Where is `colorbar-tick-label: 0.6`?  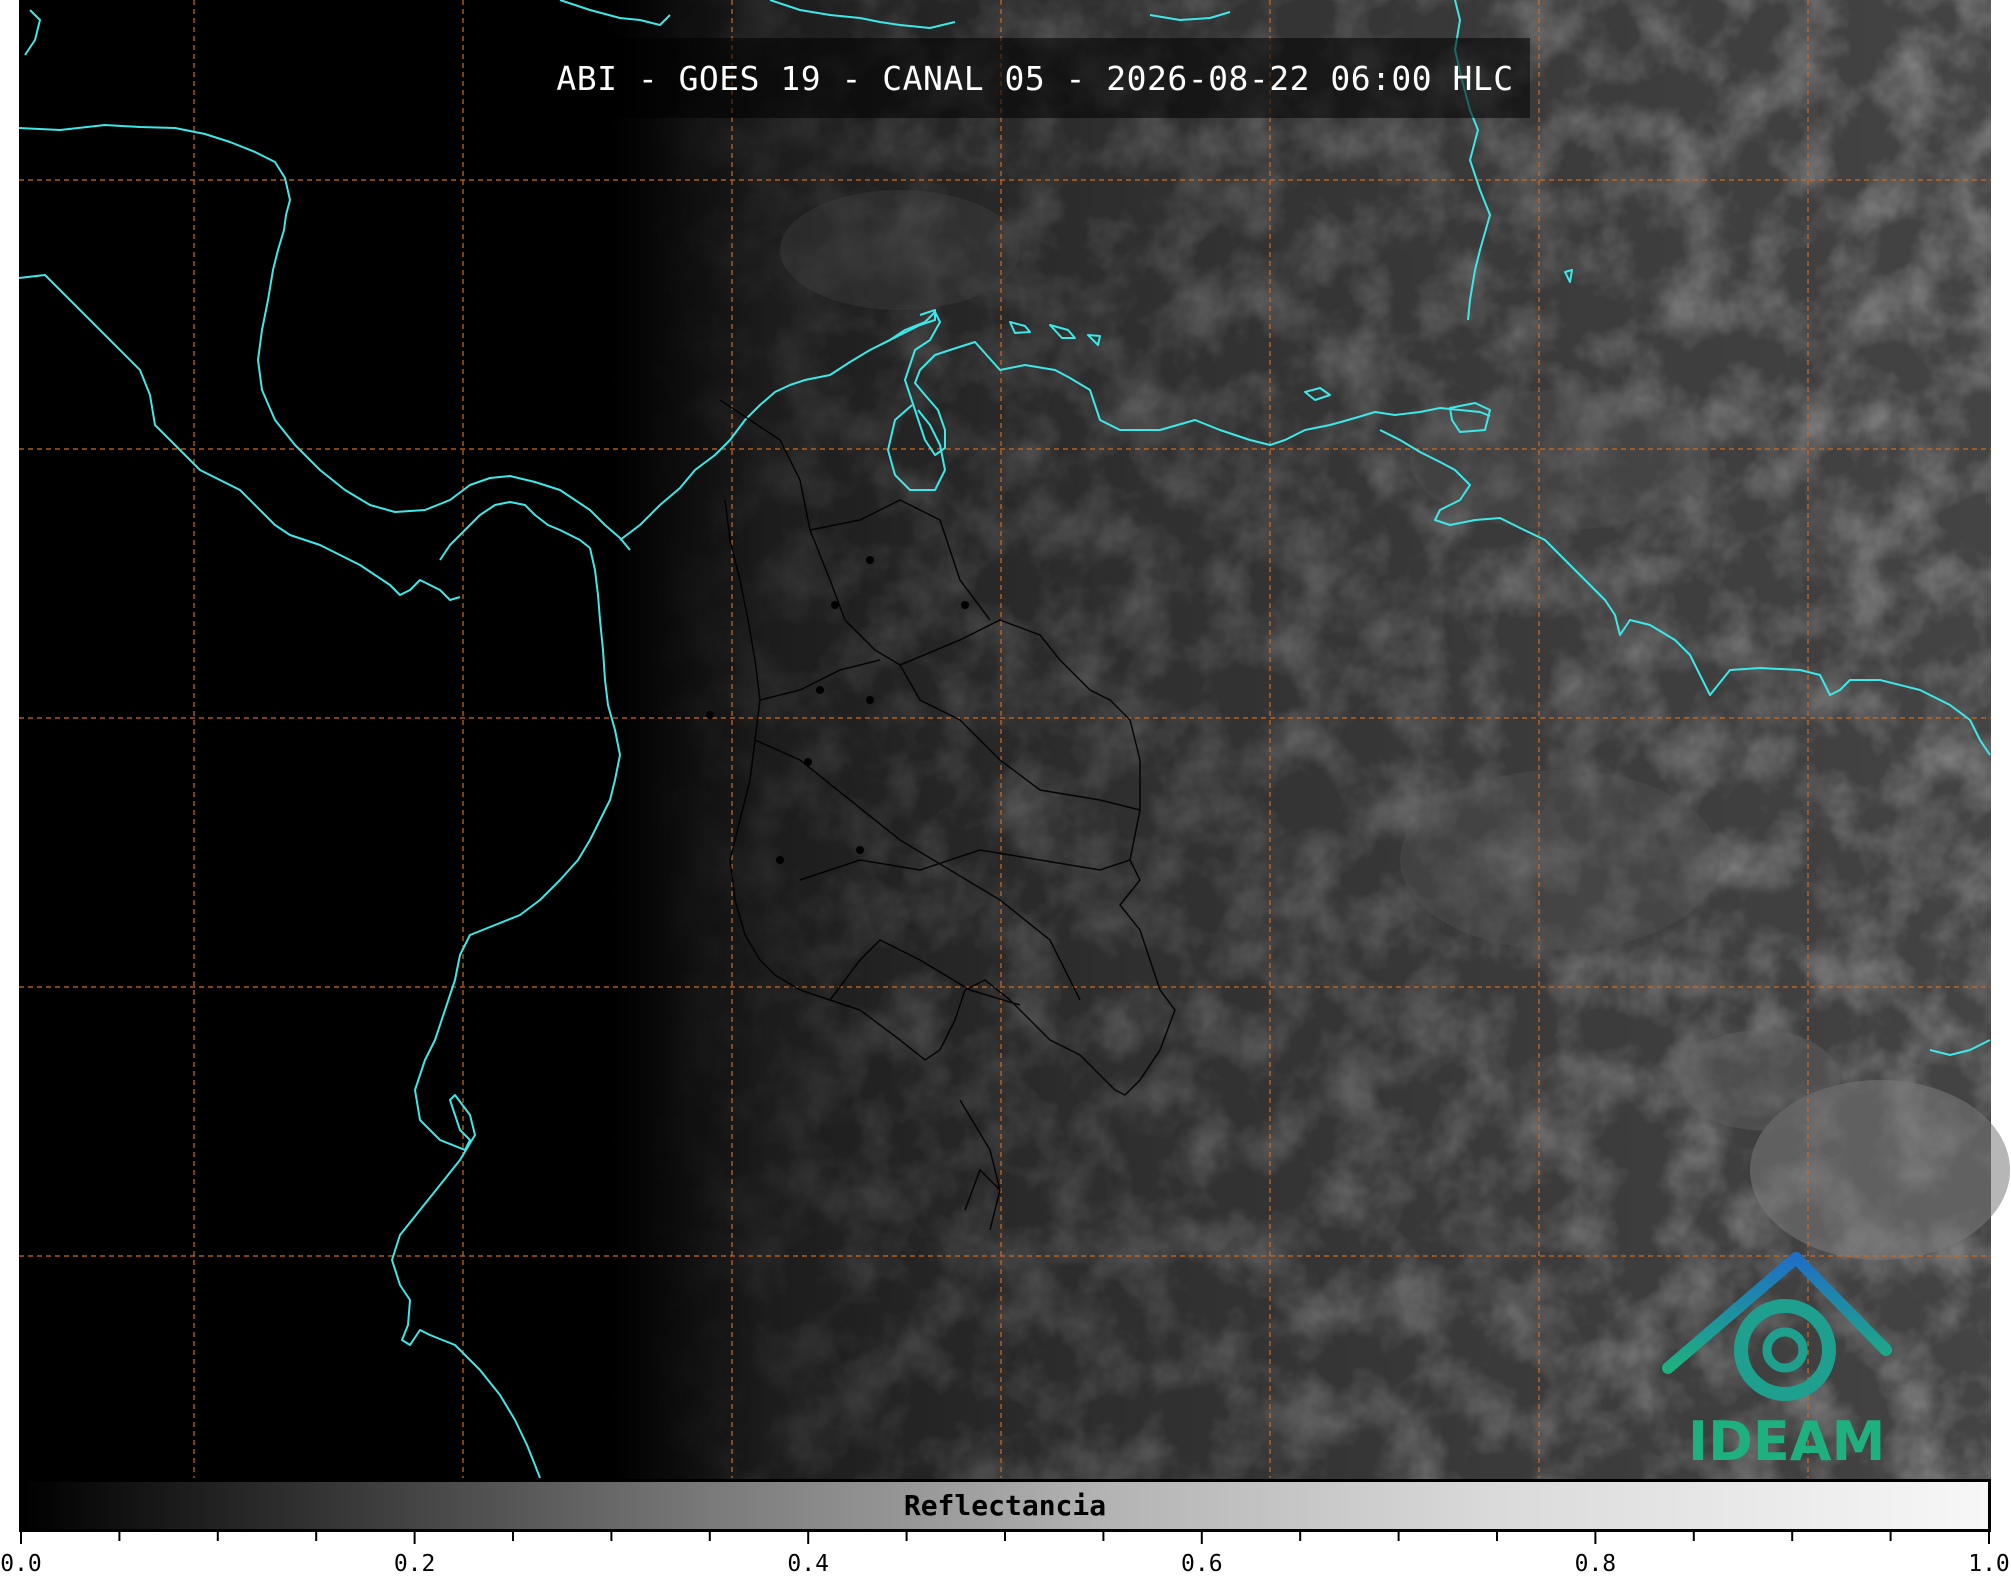 colorbar-tick-label: 0.6 is located at coordinates (1202, 1564).